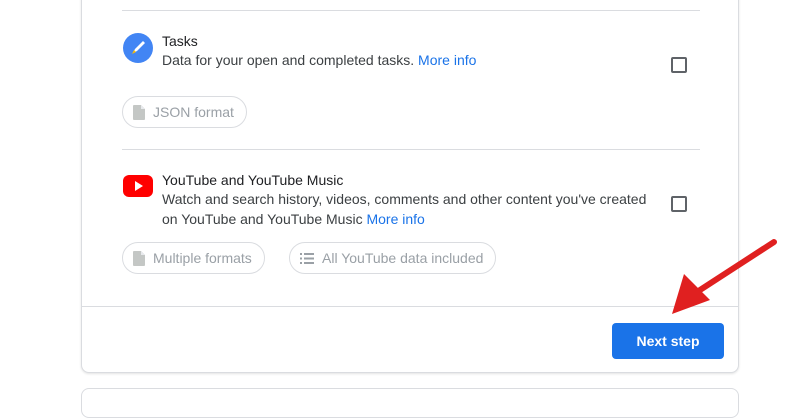  What do you see at coordinates (411, 10) in the screenshot?
I see `divider-top` at bounding box center [411, 10].